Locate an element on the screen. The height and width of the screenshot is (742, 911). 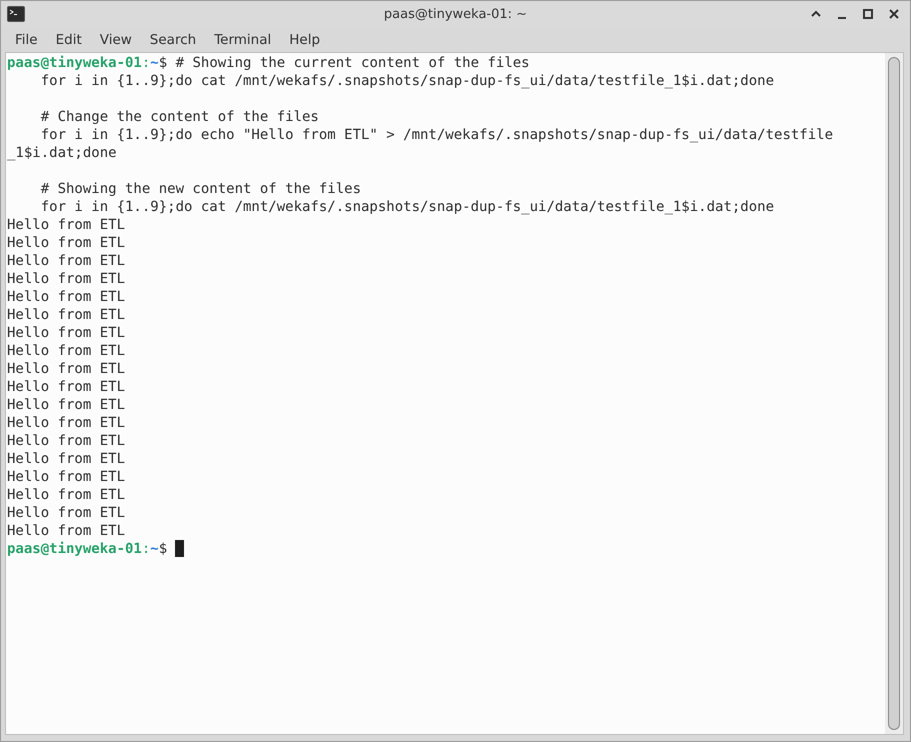
command-text: # Showing the current content of the files is located at coordinates (353, 63).